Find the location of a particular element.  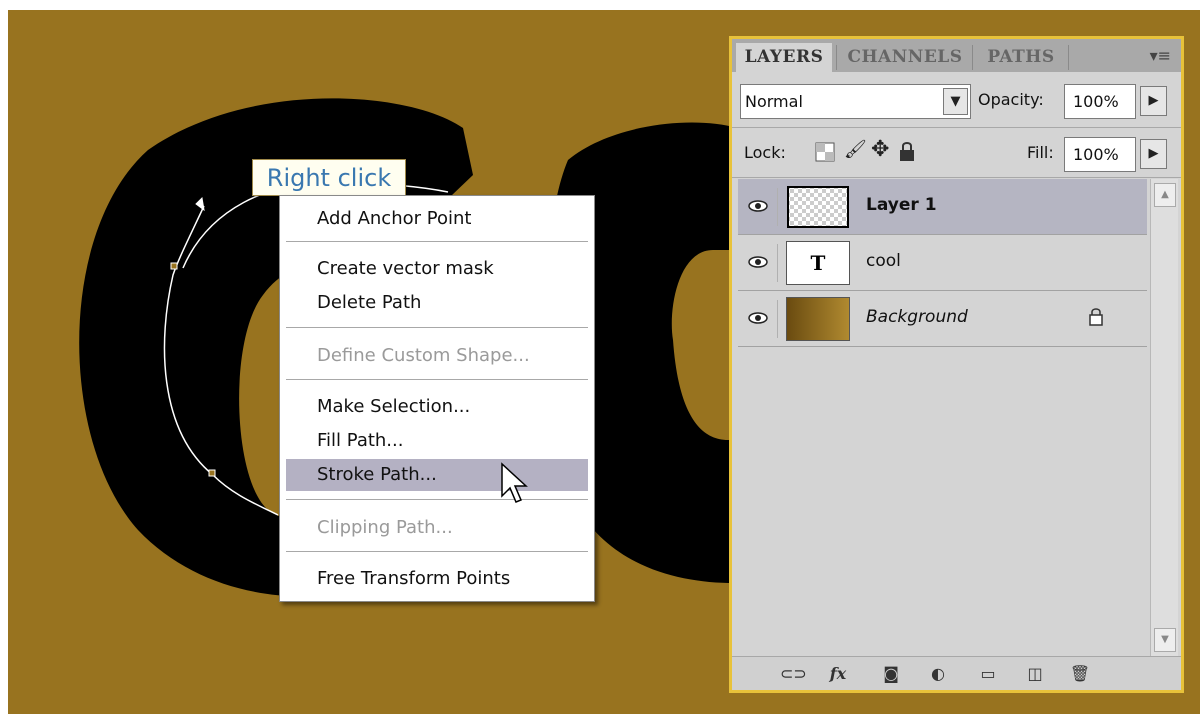

mask-icon: ◙ is located at coordinates (891, 674).